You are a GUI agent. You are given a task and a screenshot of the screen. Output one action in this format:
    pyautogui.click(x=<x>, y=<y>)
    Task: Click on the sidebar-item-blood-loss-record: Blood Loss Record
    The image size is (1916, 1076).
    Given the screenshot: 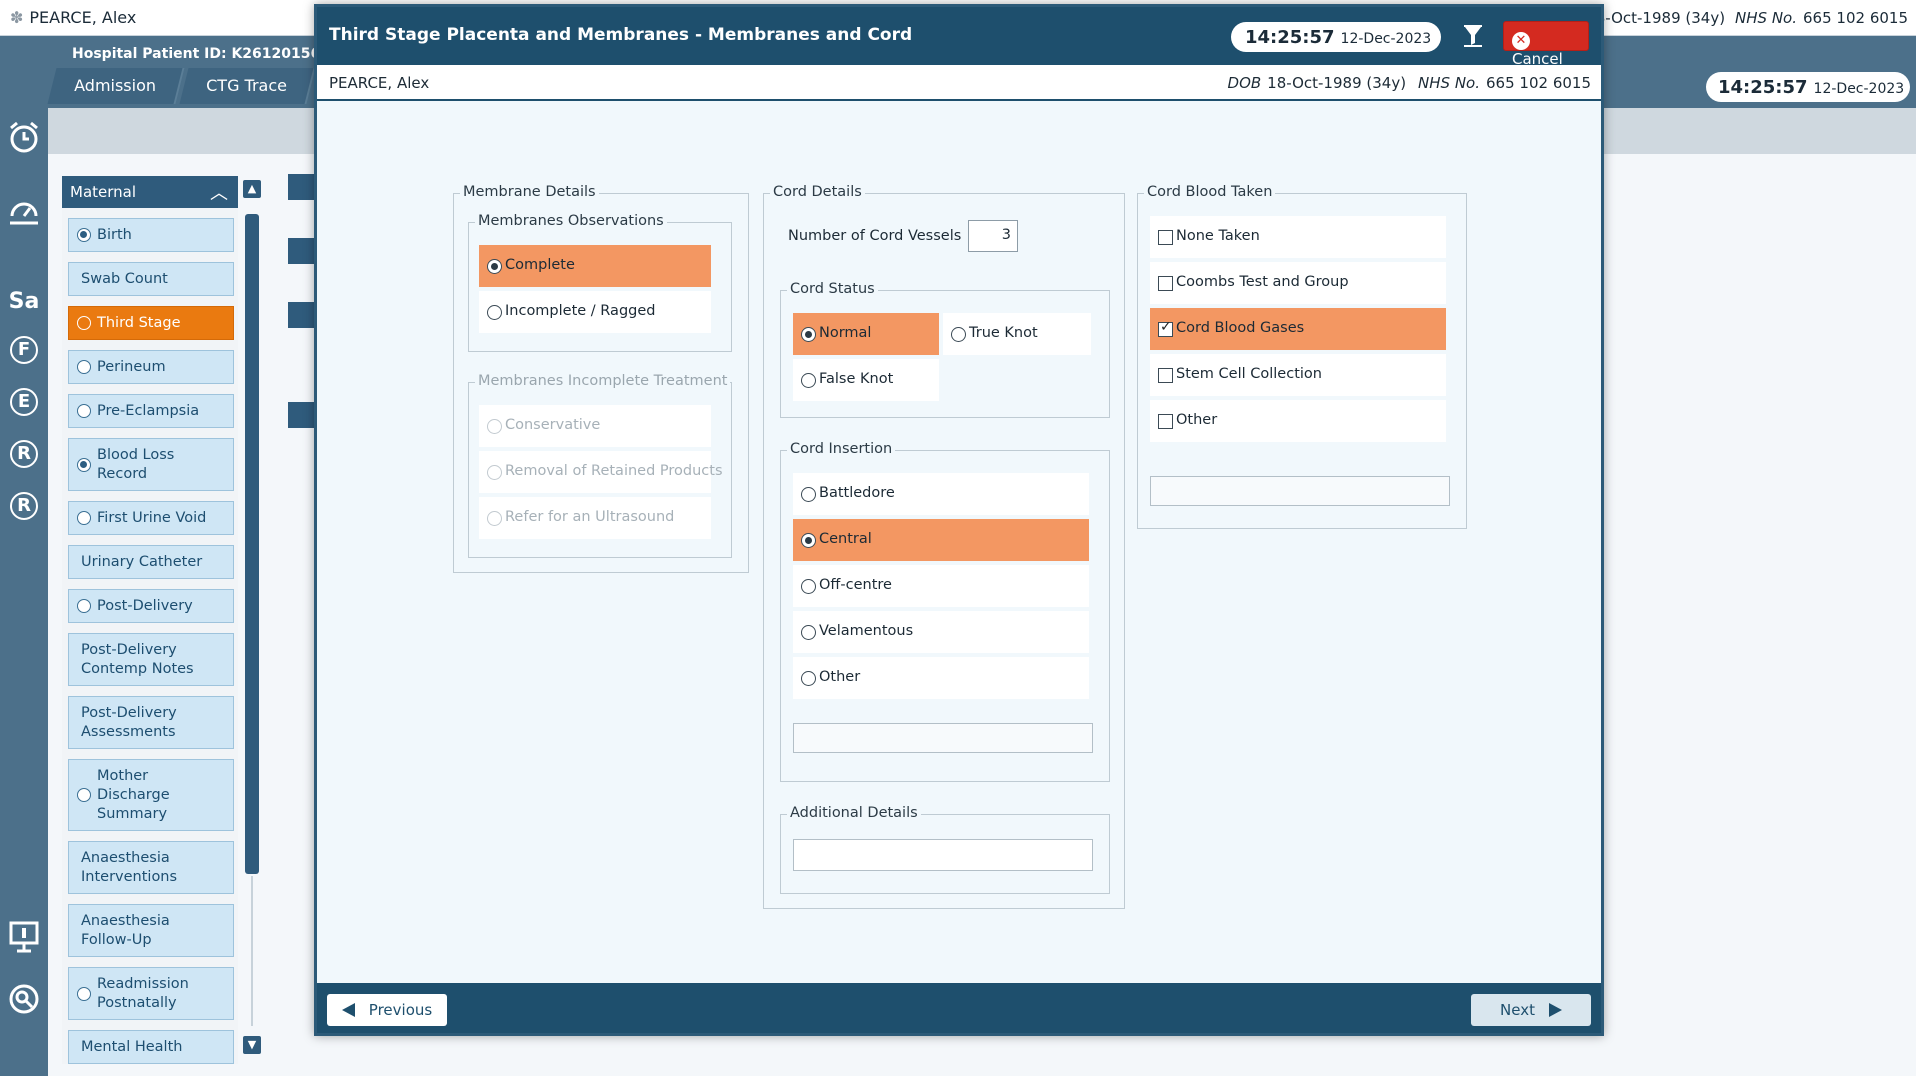 What is the action you would take?
    pyautogui.click(x=151, y=464)
    